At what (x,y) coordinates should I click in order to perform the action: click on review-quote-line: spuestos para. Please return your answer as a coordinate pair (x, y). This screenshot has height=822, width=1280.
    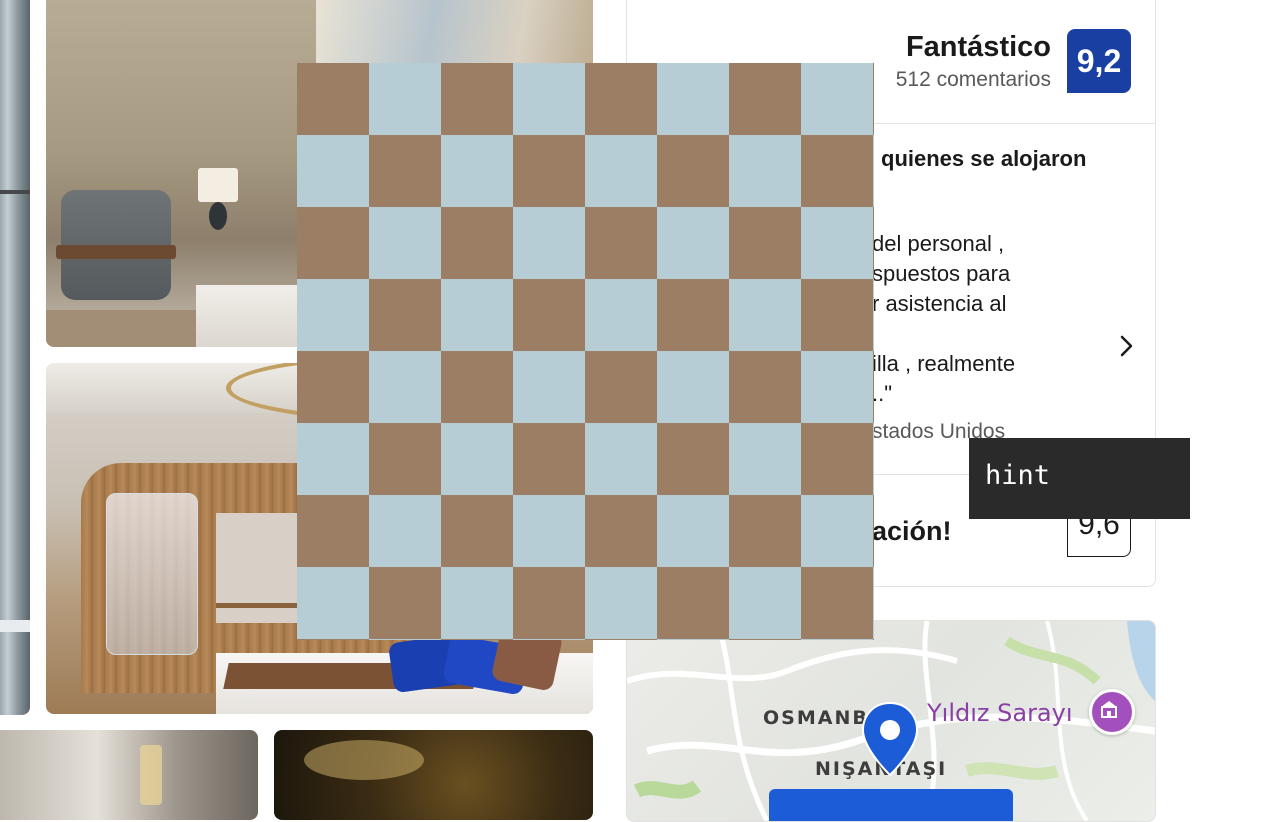
    Looking at the image, I should click on (941, 273).